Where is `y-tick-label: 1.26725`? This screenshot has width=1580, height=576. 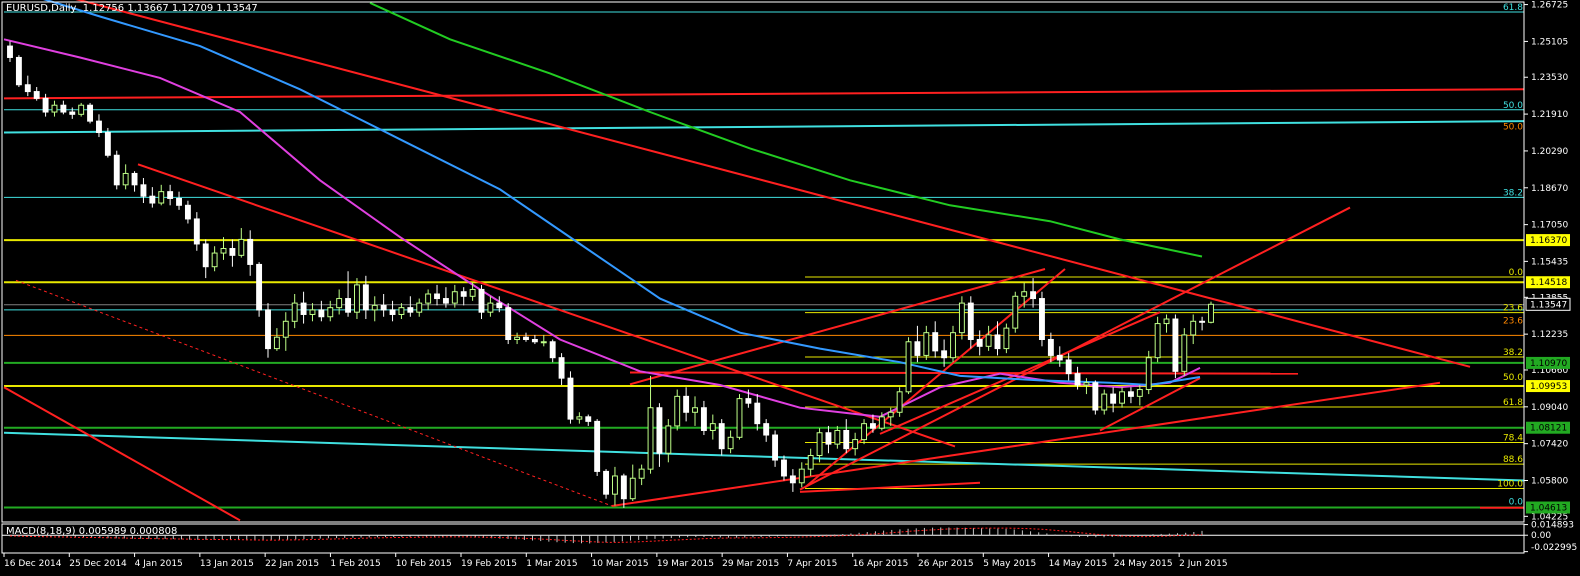
y-tick-label: 1.26725 is located at coordinates (1549, 6).